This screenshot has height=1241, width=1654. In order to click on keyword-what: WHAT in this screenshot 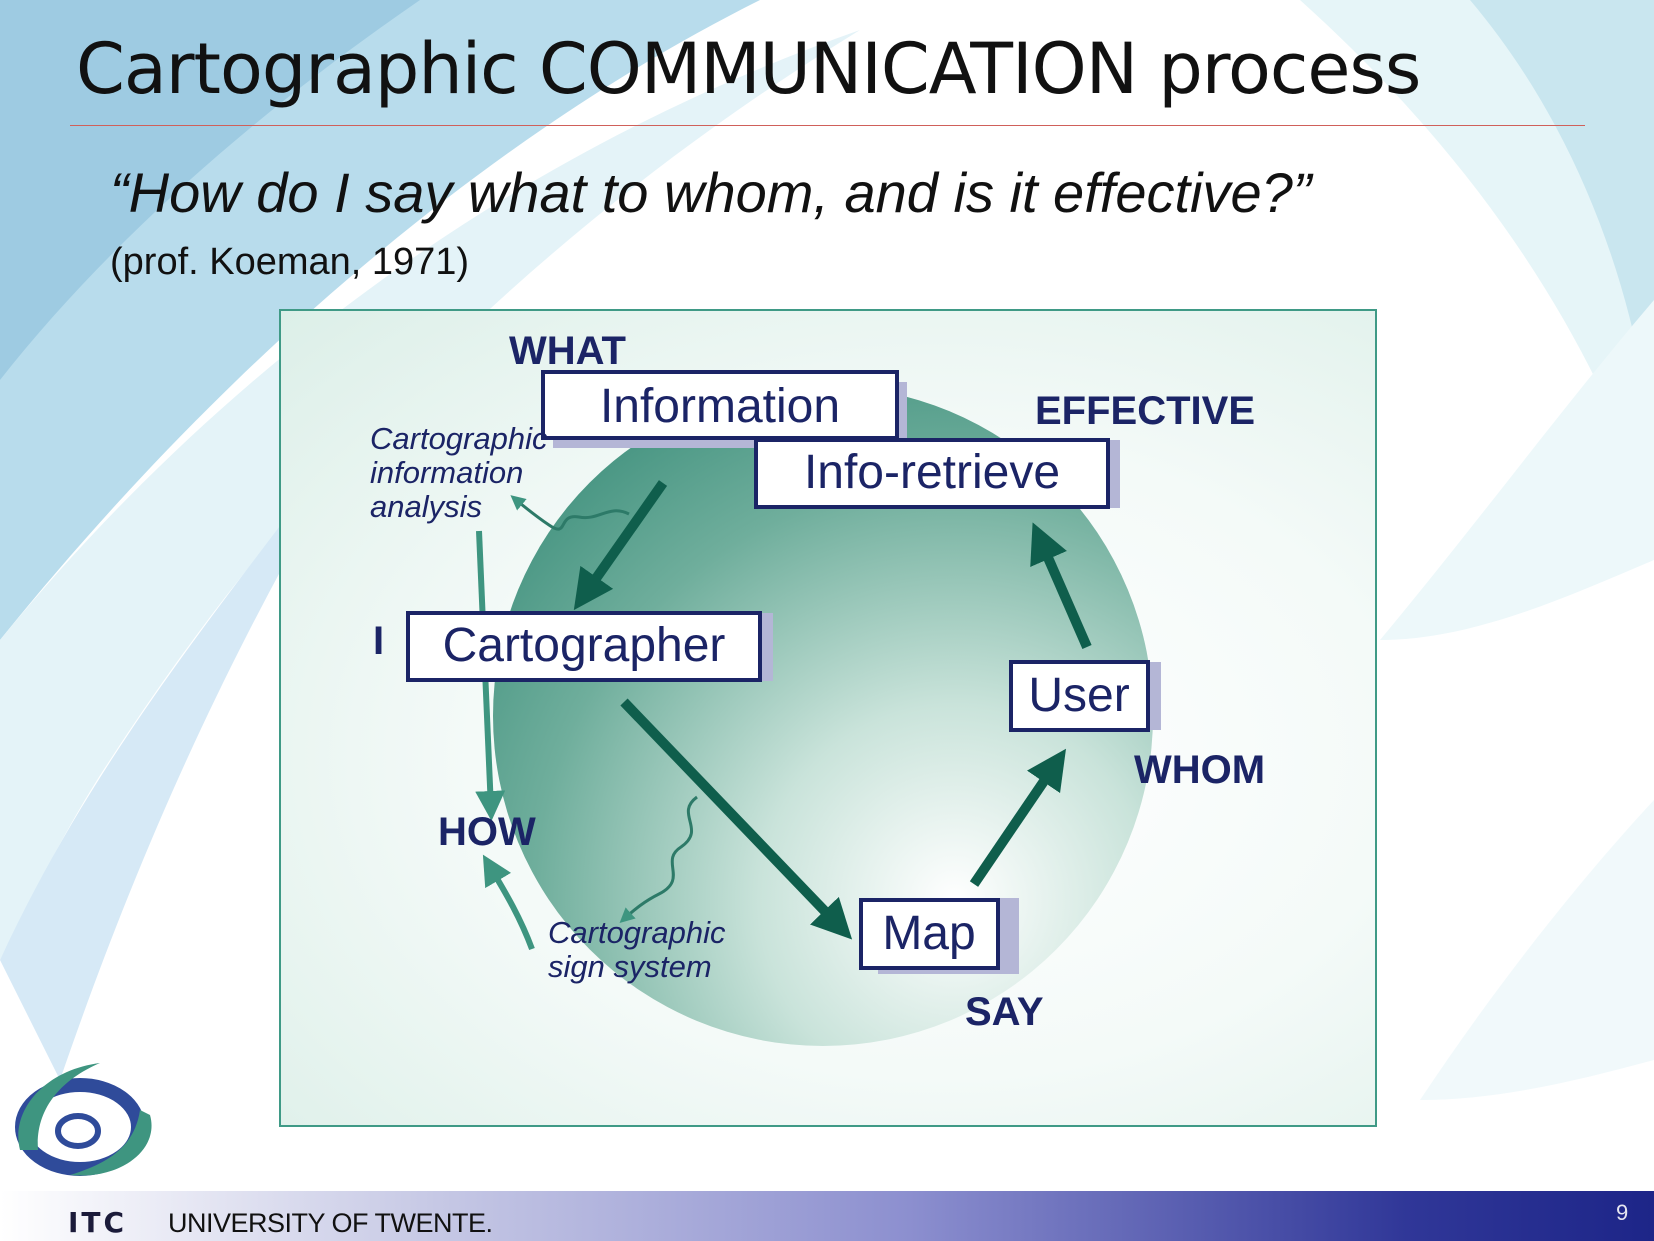, I will do `click(567, 351)`.